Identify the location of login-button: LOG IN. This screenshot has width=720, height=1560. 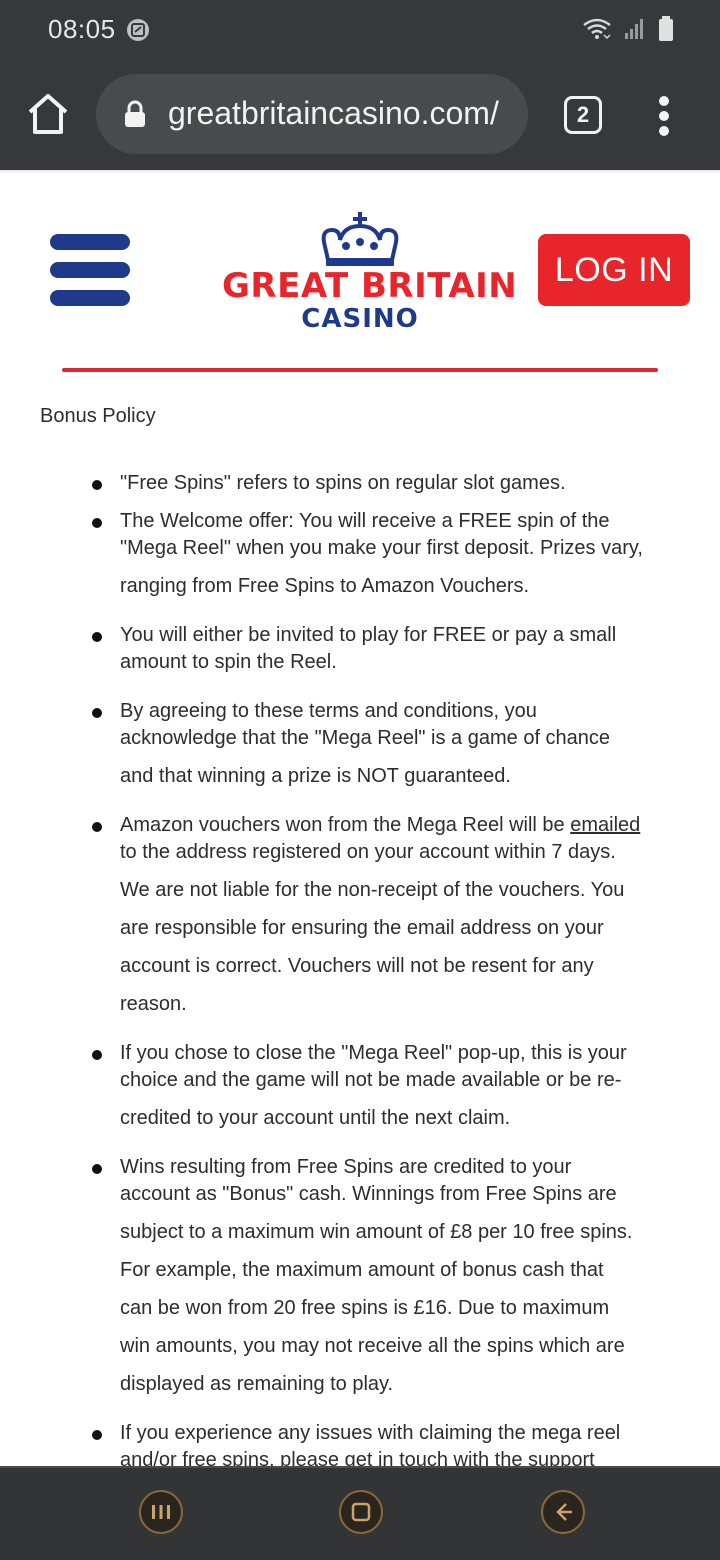
(614, 270).